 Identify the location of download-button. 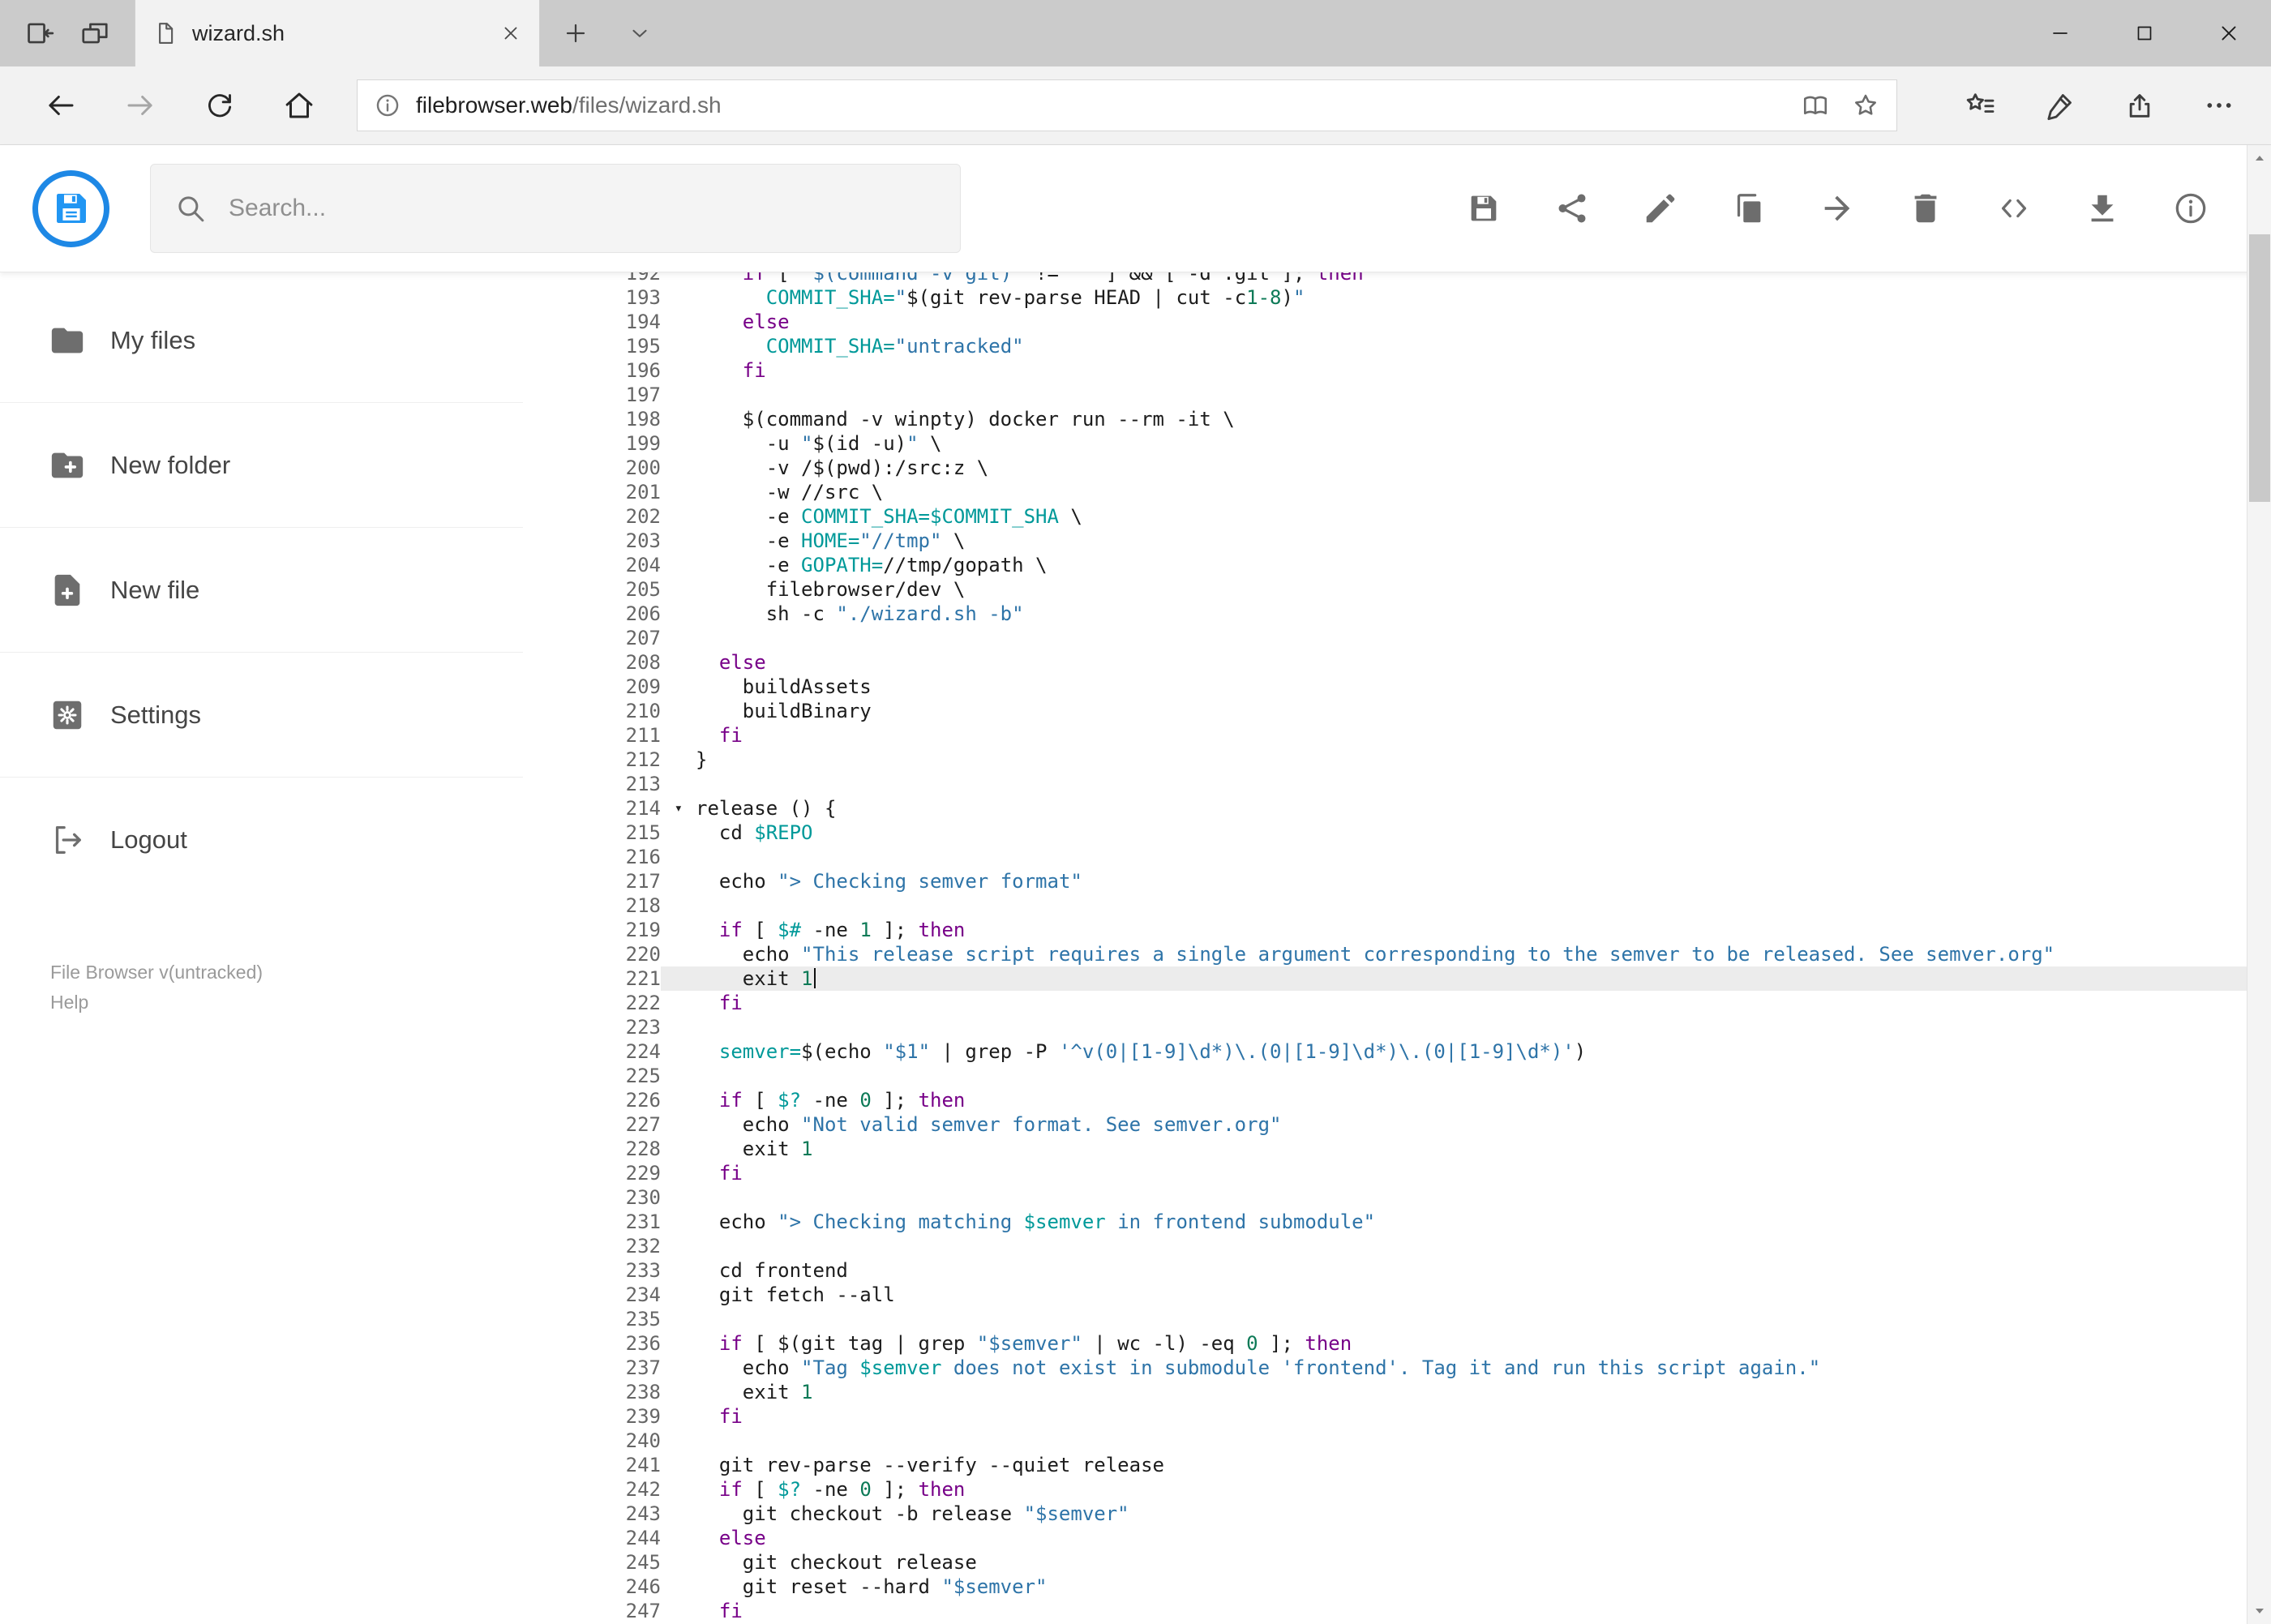
(2102, 208).